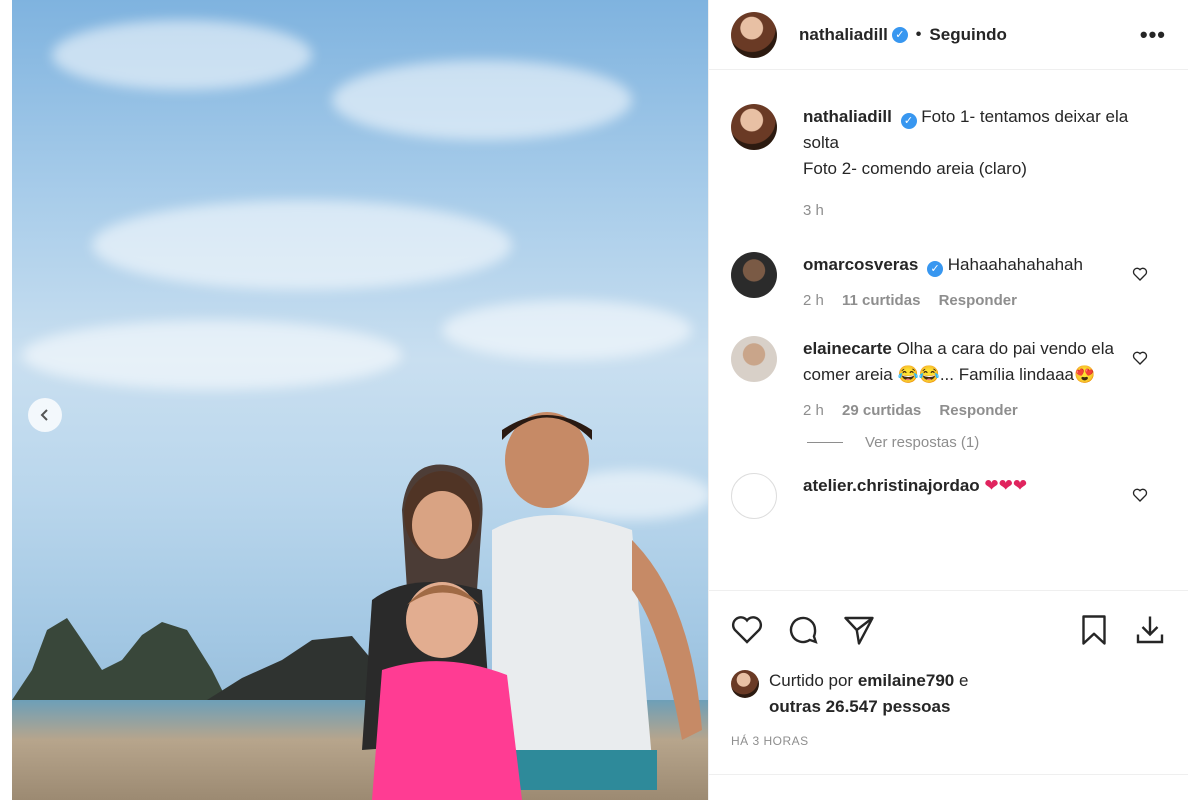 Image resolution: width=1200 pixels, height=800 pixels. What do you see at coordinates (891, 485) in the screenshot?
I see `commenter-username: atelier.christinajordao` at bounding box center [891, 485].